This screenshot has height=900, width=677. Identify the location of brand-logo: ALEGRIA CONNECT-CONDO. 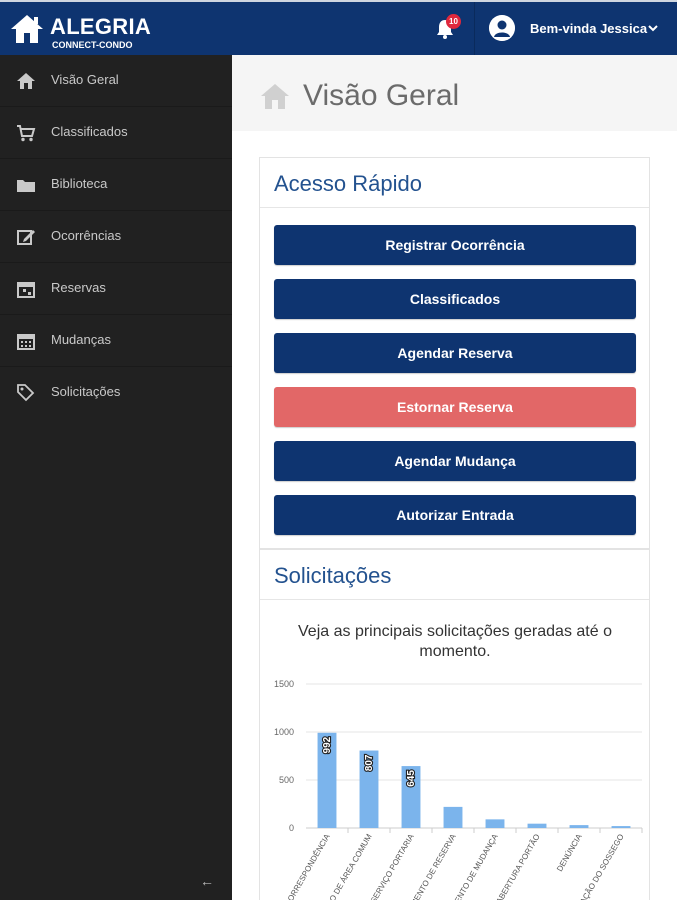
(110, 34).